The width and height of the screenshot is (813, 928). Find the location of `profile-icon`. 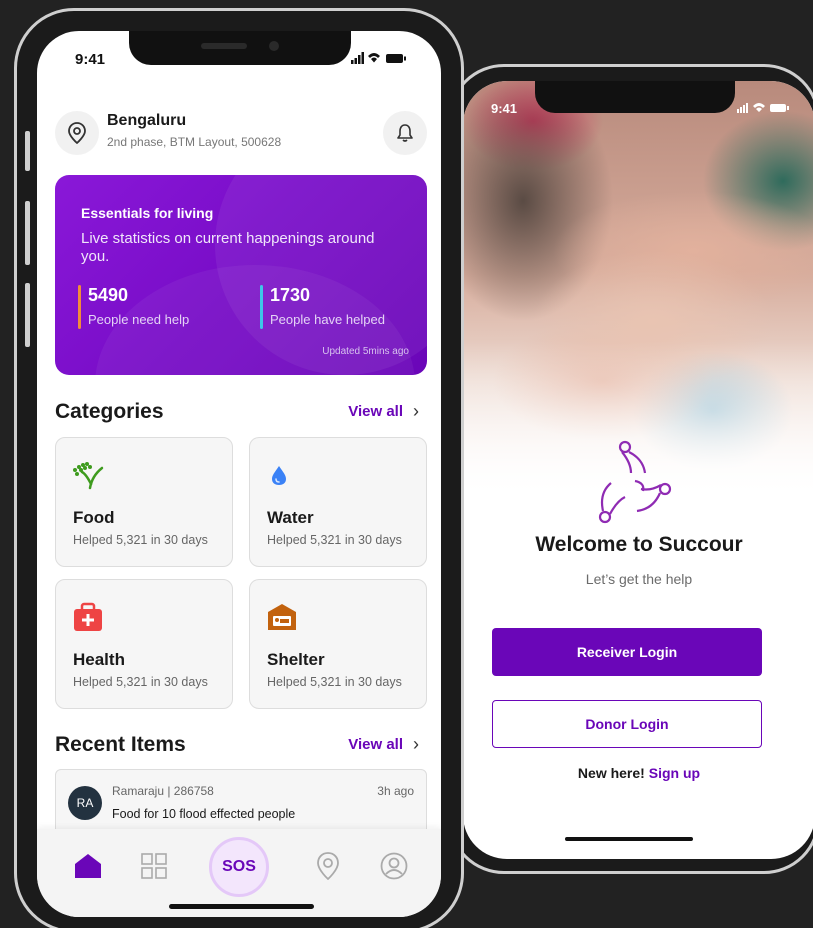

profile-icon is located at coordinates (394, 866).